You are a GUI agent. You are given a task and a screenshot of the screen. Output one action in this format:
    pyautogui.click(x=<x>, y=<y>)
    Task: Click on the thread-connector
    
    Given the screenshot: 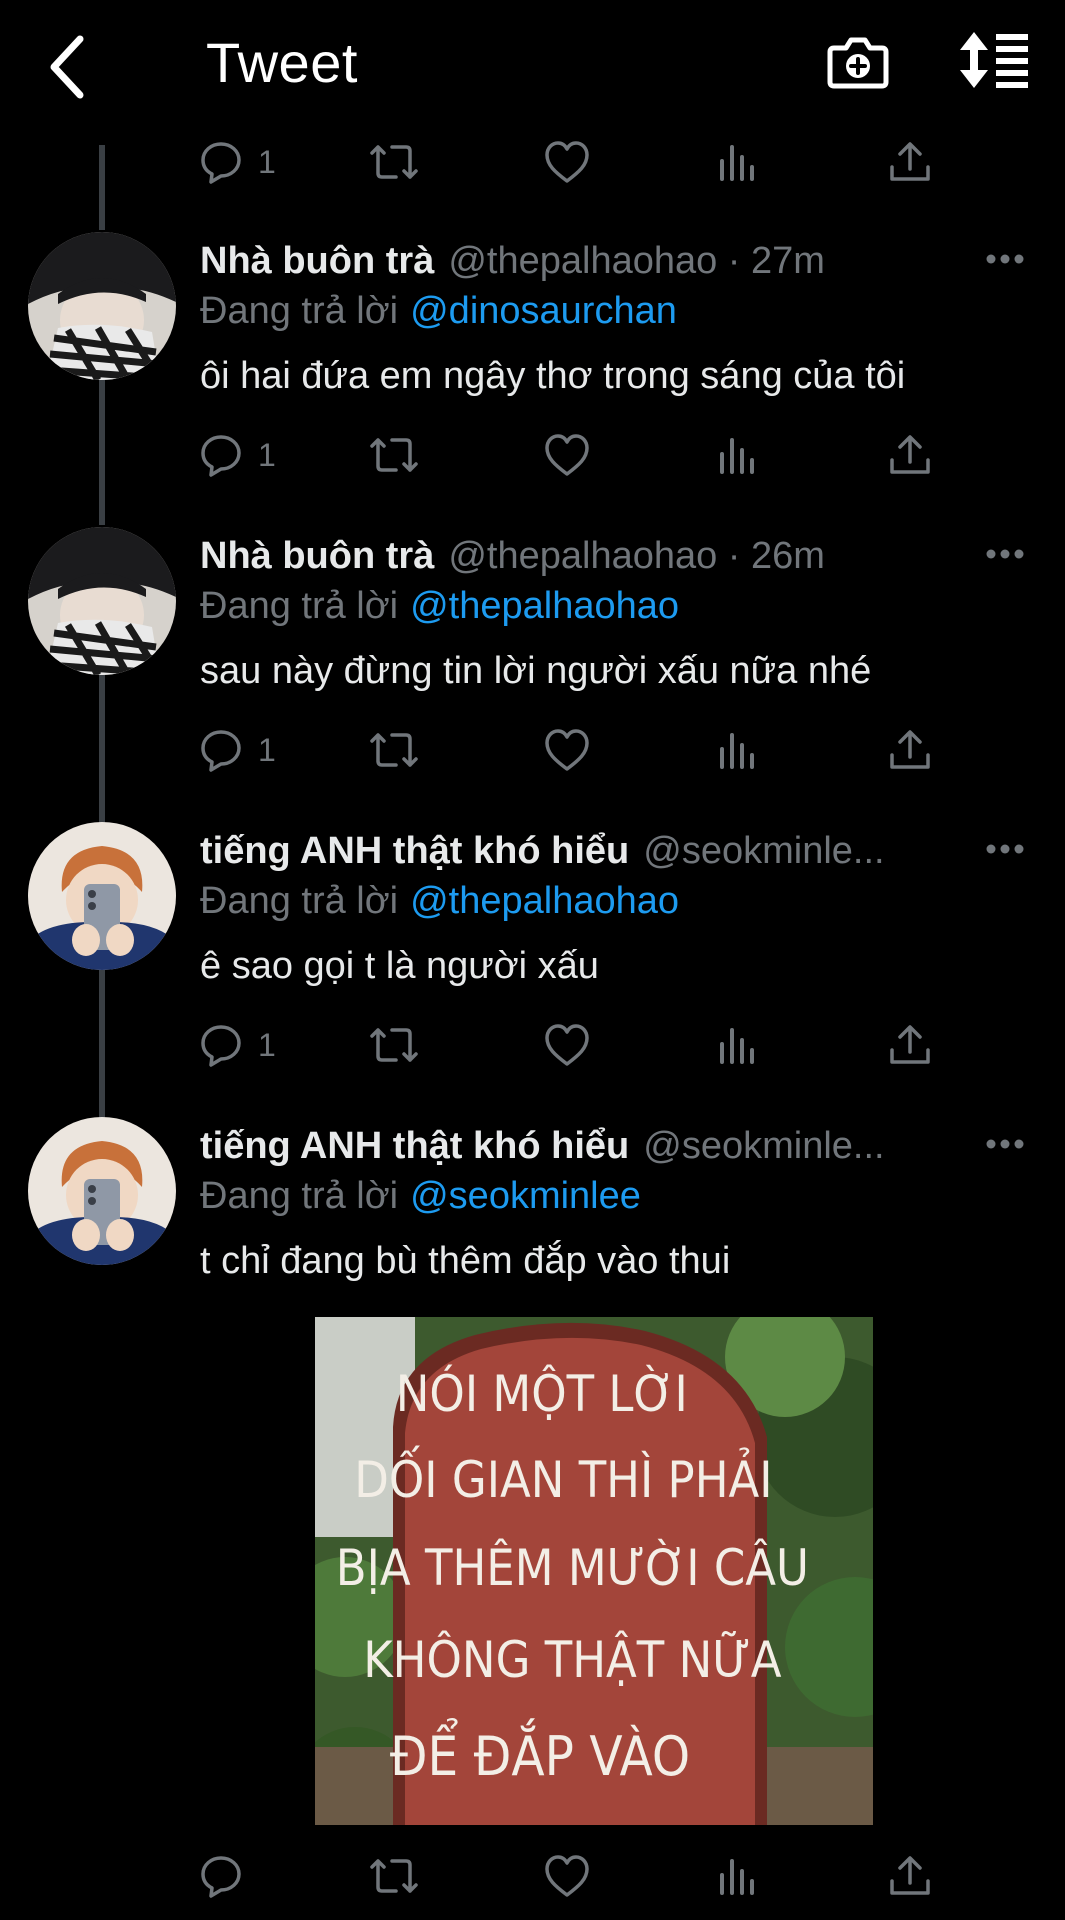 What is the action you would take?
    pyautogui.click(x=102, y=187)
    